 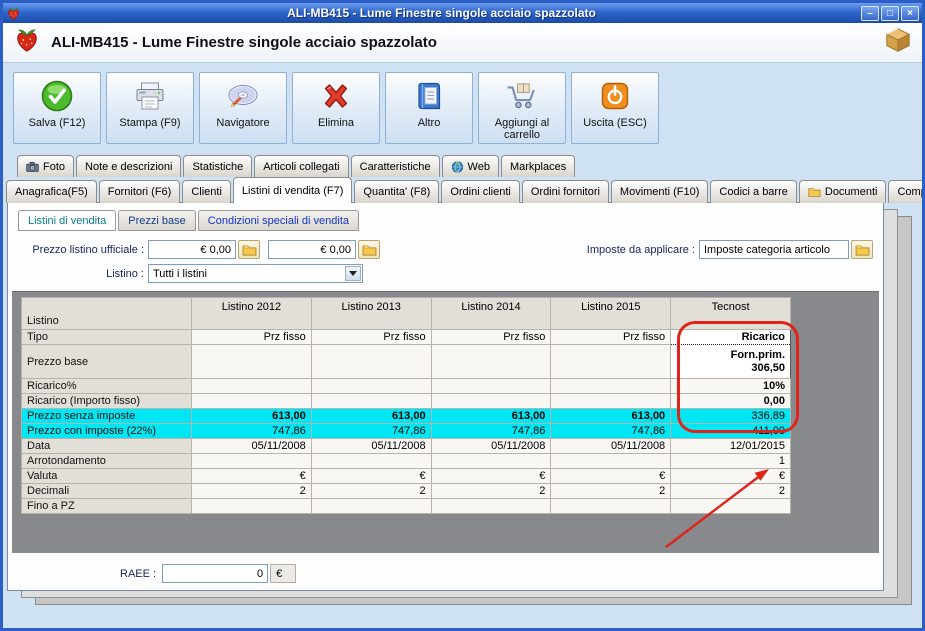 I want to click on tab-fornitori-f6: Fornitori (F6), so click(x=139, y=191).